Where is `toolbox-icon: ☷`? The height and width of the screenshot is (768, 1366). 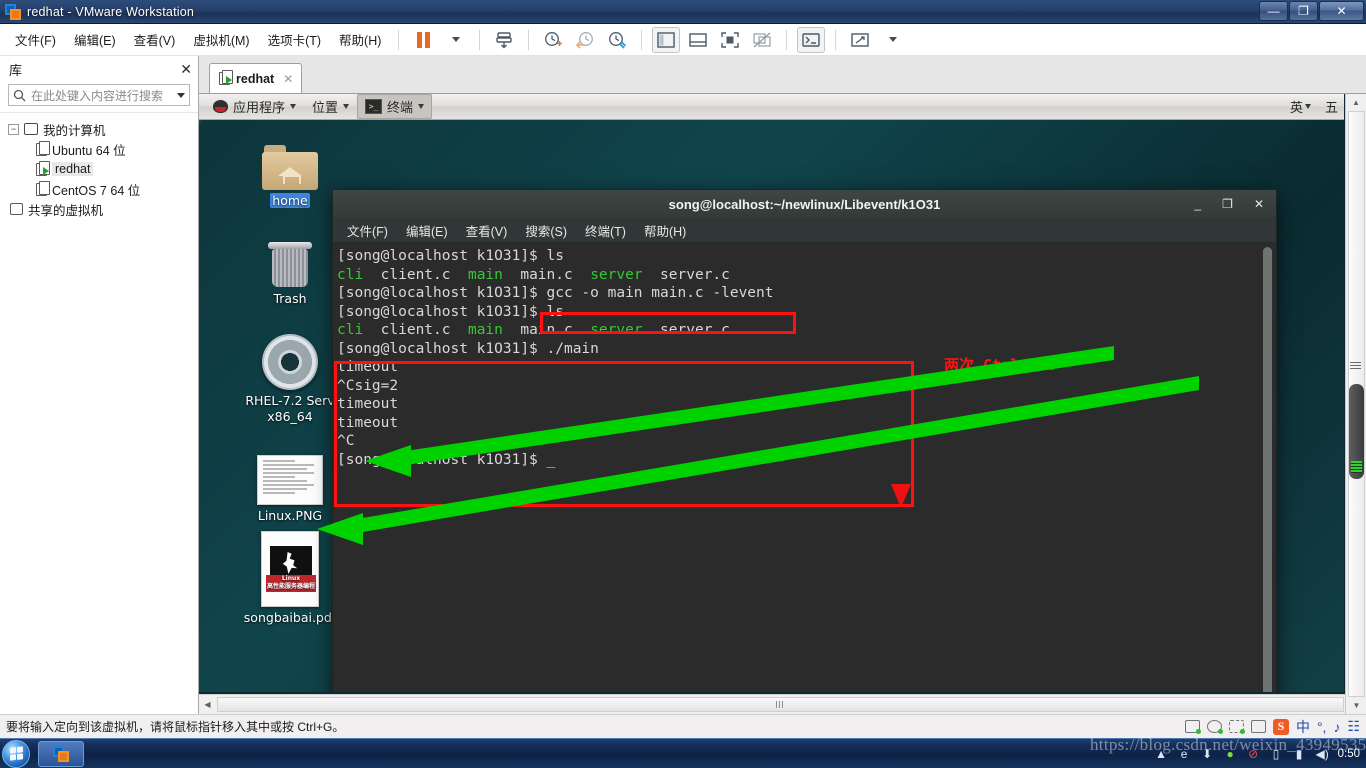 toolbox-icon: ☷ is located at coordinates (1353, 726).